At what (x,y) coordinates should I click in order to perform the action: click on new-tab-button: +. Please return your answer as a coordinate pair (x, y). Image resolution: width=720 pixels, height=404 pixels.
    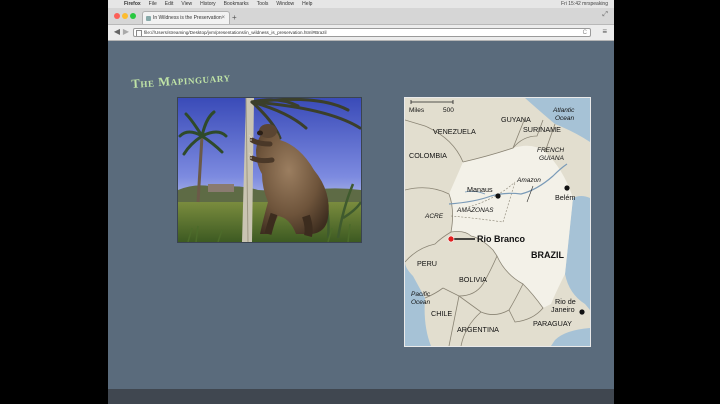
    Looking at the image, I should click on (234, 18).